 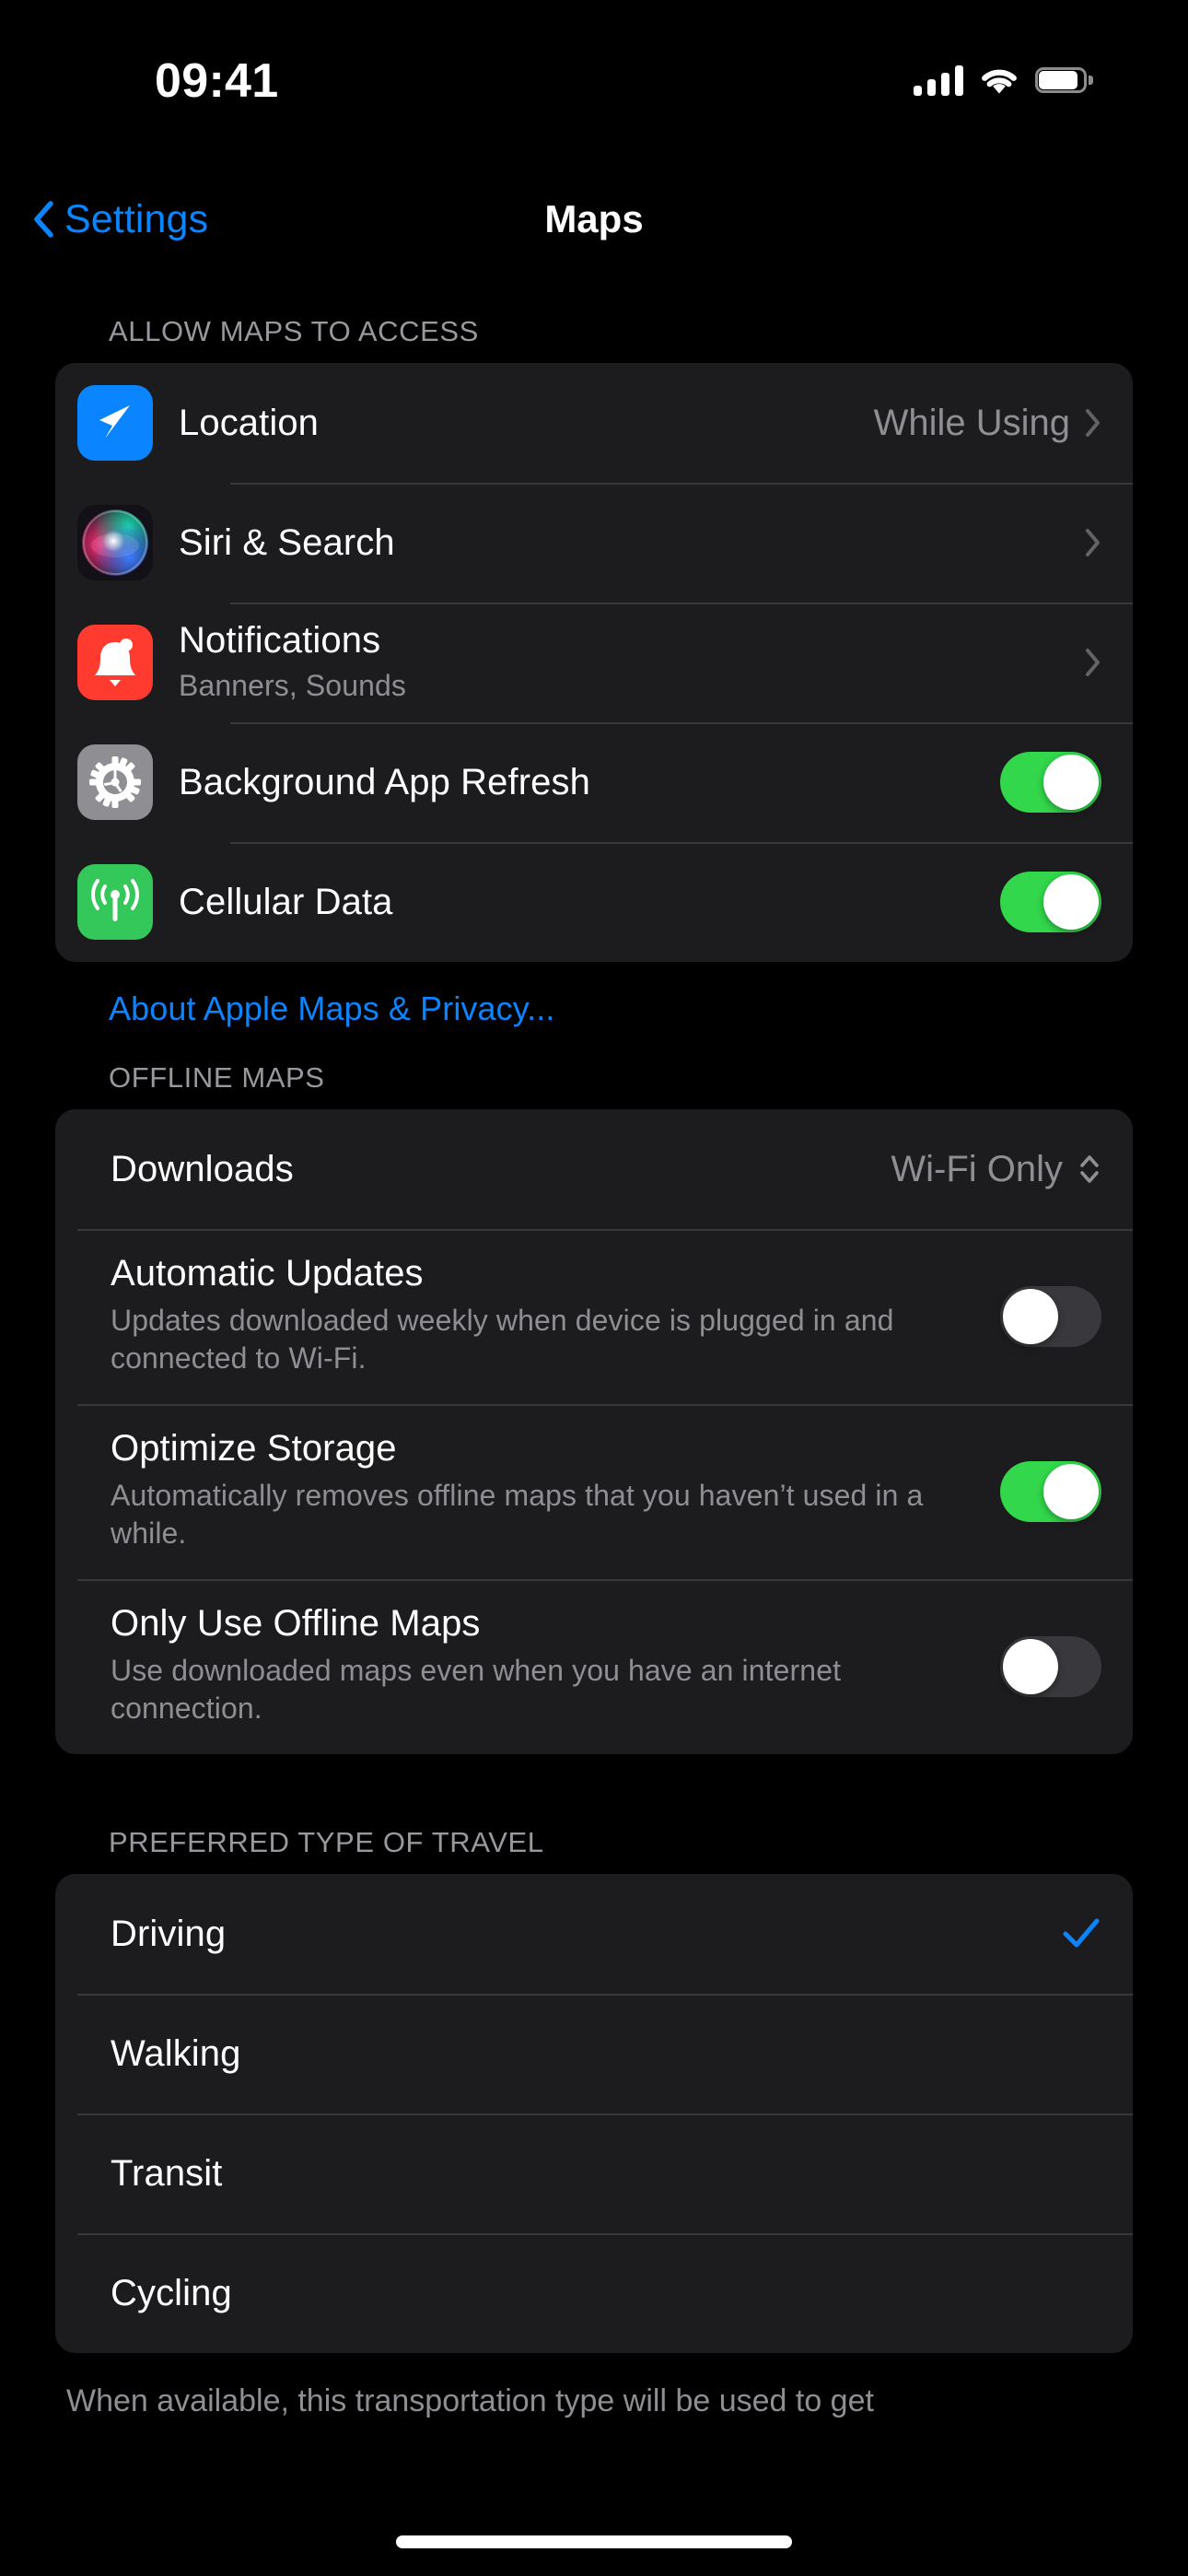 What do you see at coordinates (169, 1934) in the screenshot?
I see `row-travel-driving-label: Driving` at bounding box center [169, 1934].